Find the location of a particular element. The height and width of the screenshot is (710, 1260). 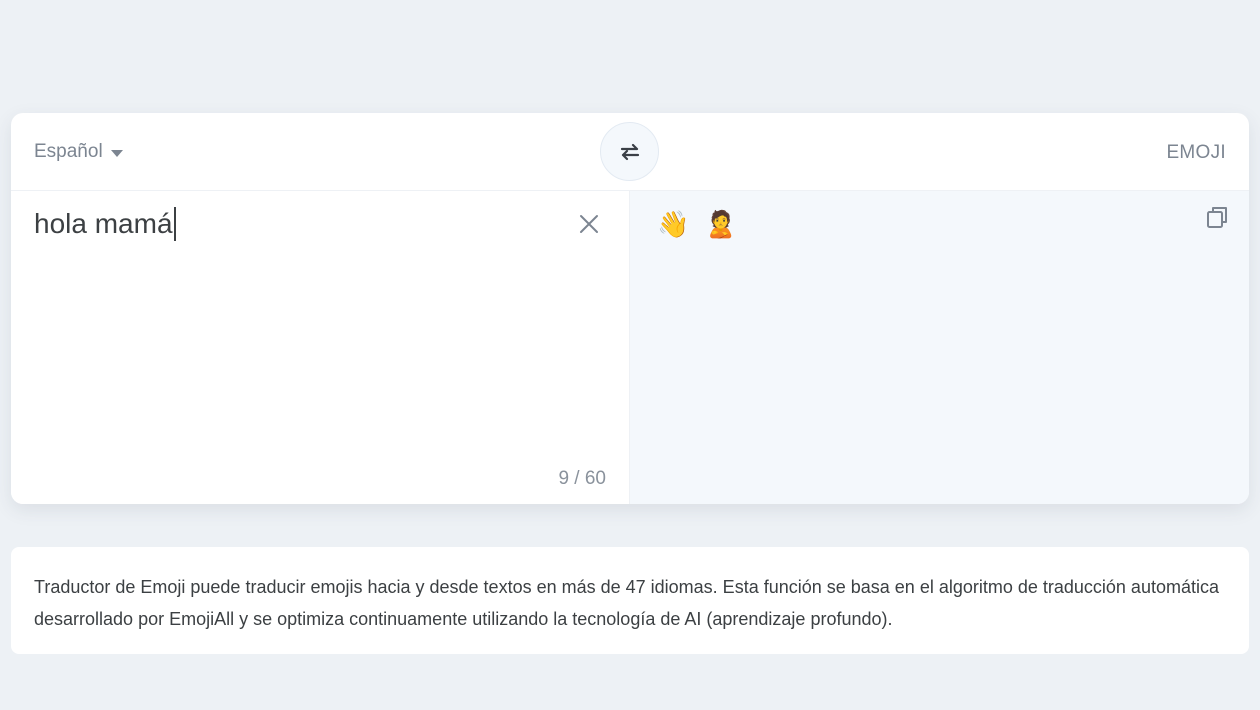

text-cursor is located at coordinates (174, 224).